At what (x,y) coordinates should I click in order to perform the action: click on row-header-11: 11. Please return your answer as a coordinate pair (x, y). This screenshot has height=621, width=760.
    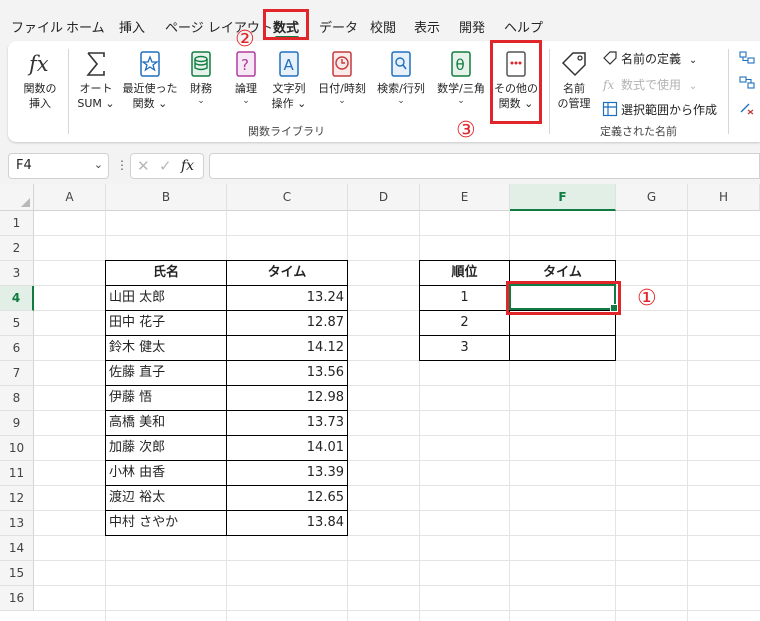
    Looking at the image, I should click on (17, 473).